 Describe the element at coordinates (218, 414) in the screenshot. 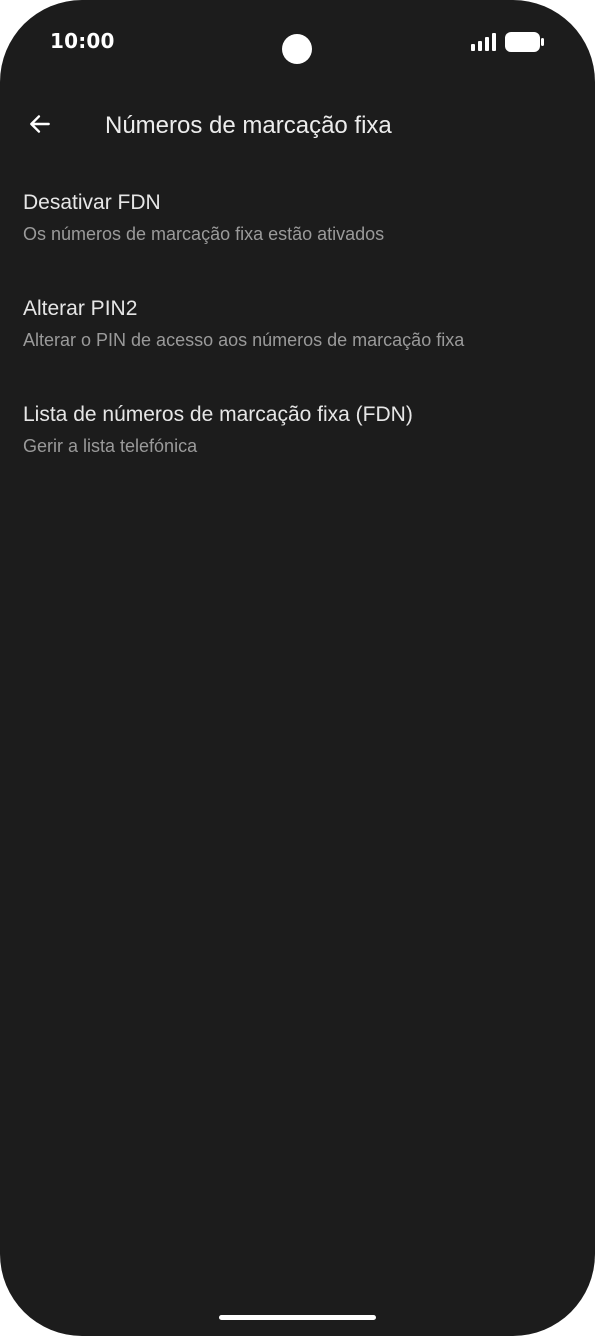

I see `setting-title: Lista de números de marcação fixa (FDN)` at that location.